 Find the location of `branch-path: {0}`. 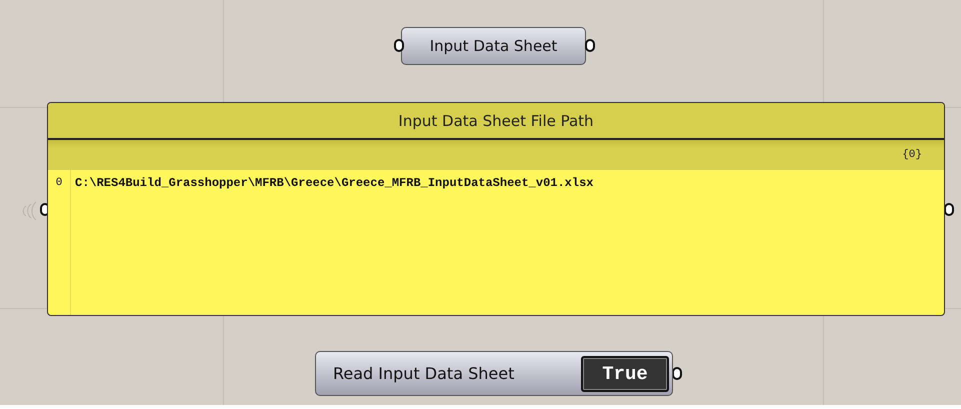

branch-path: {0} is located at coordinates (912, 155).